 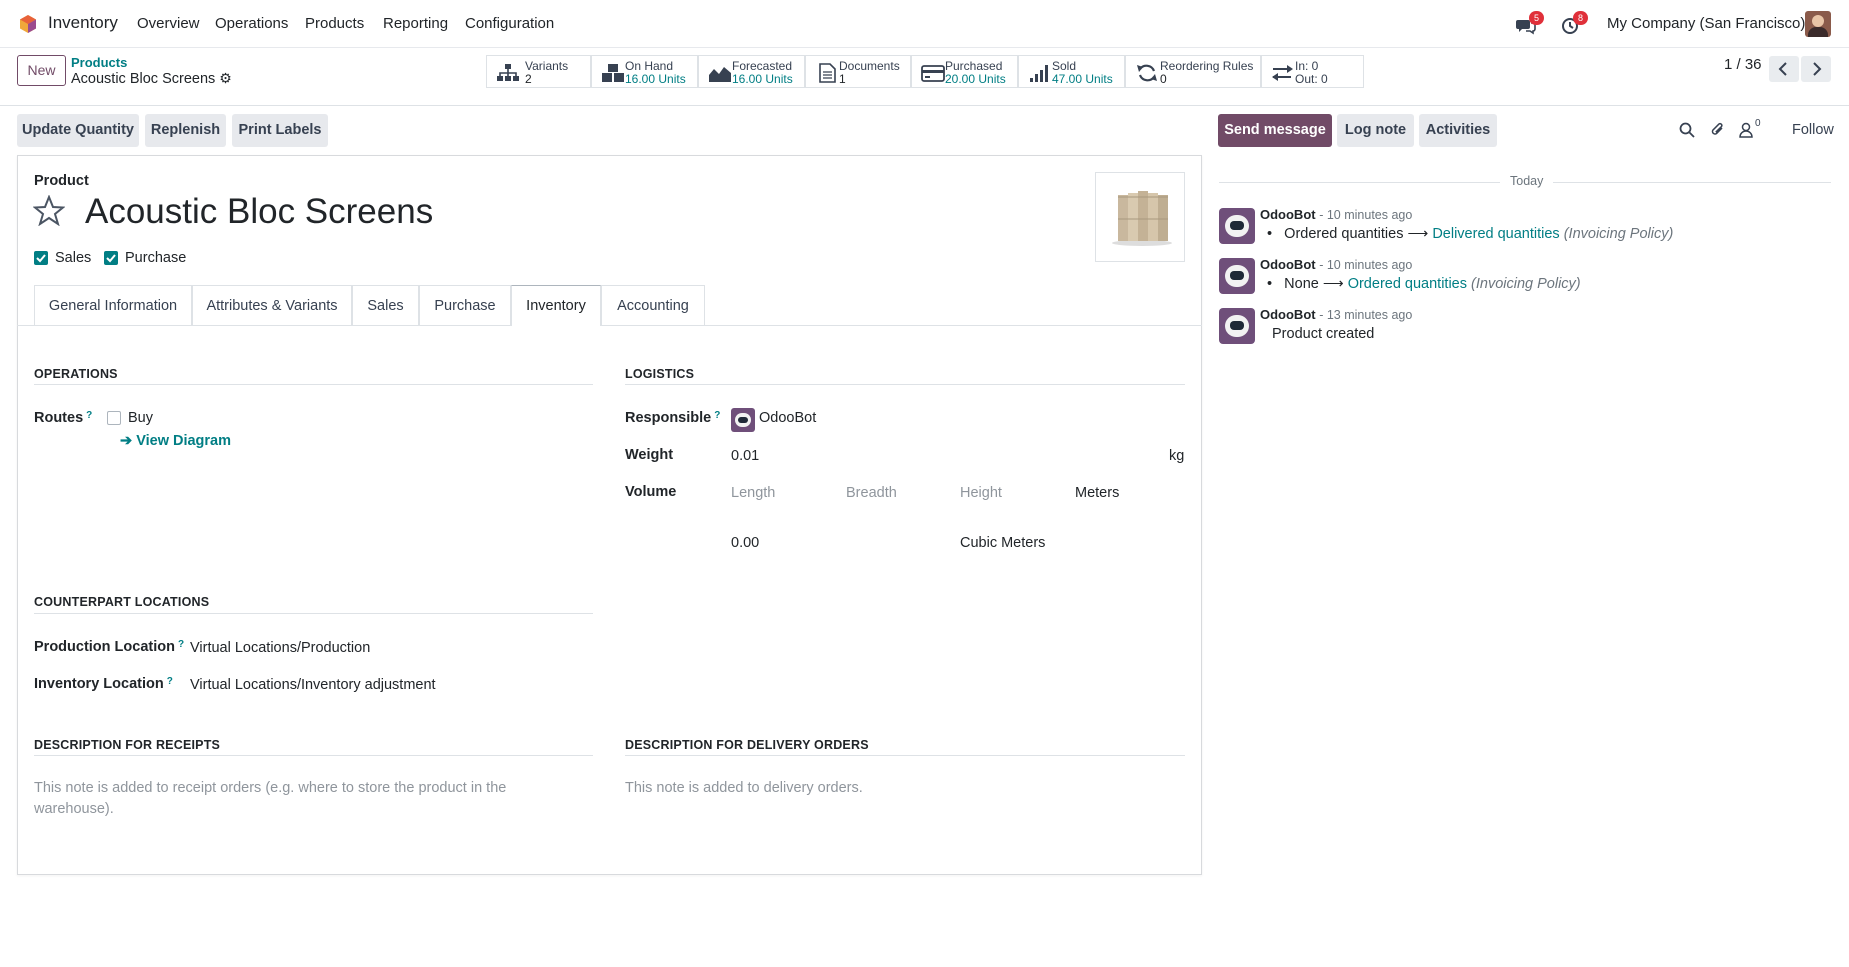 I want to click on menu-products: Products, so click(x=334, y=23).